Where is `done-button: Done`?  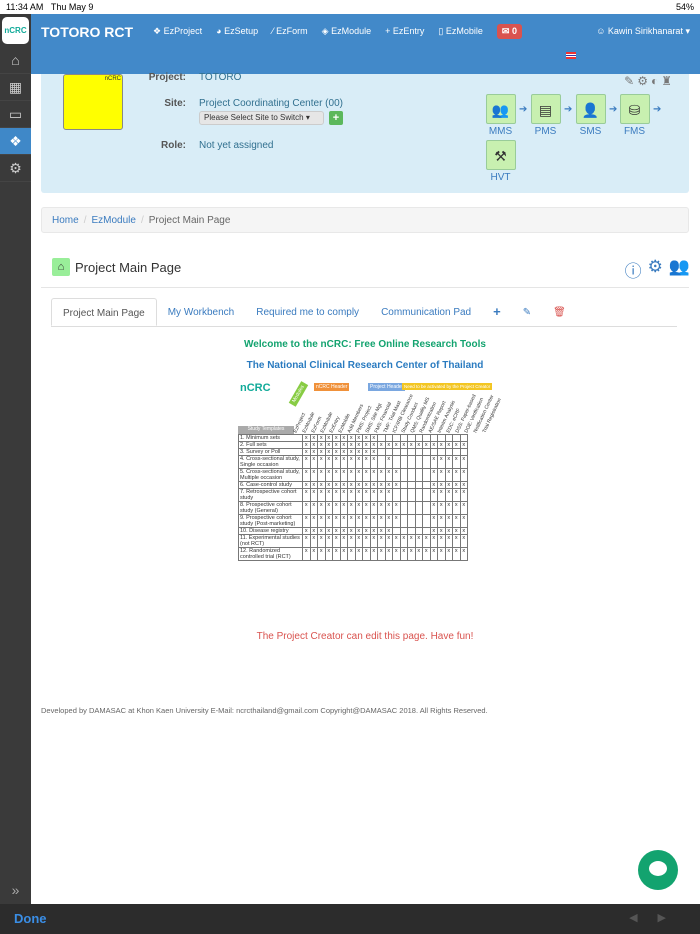 done-button: Done is located at coordinates (30, 918).